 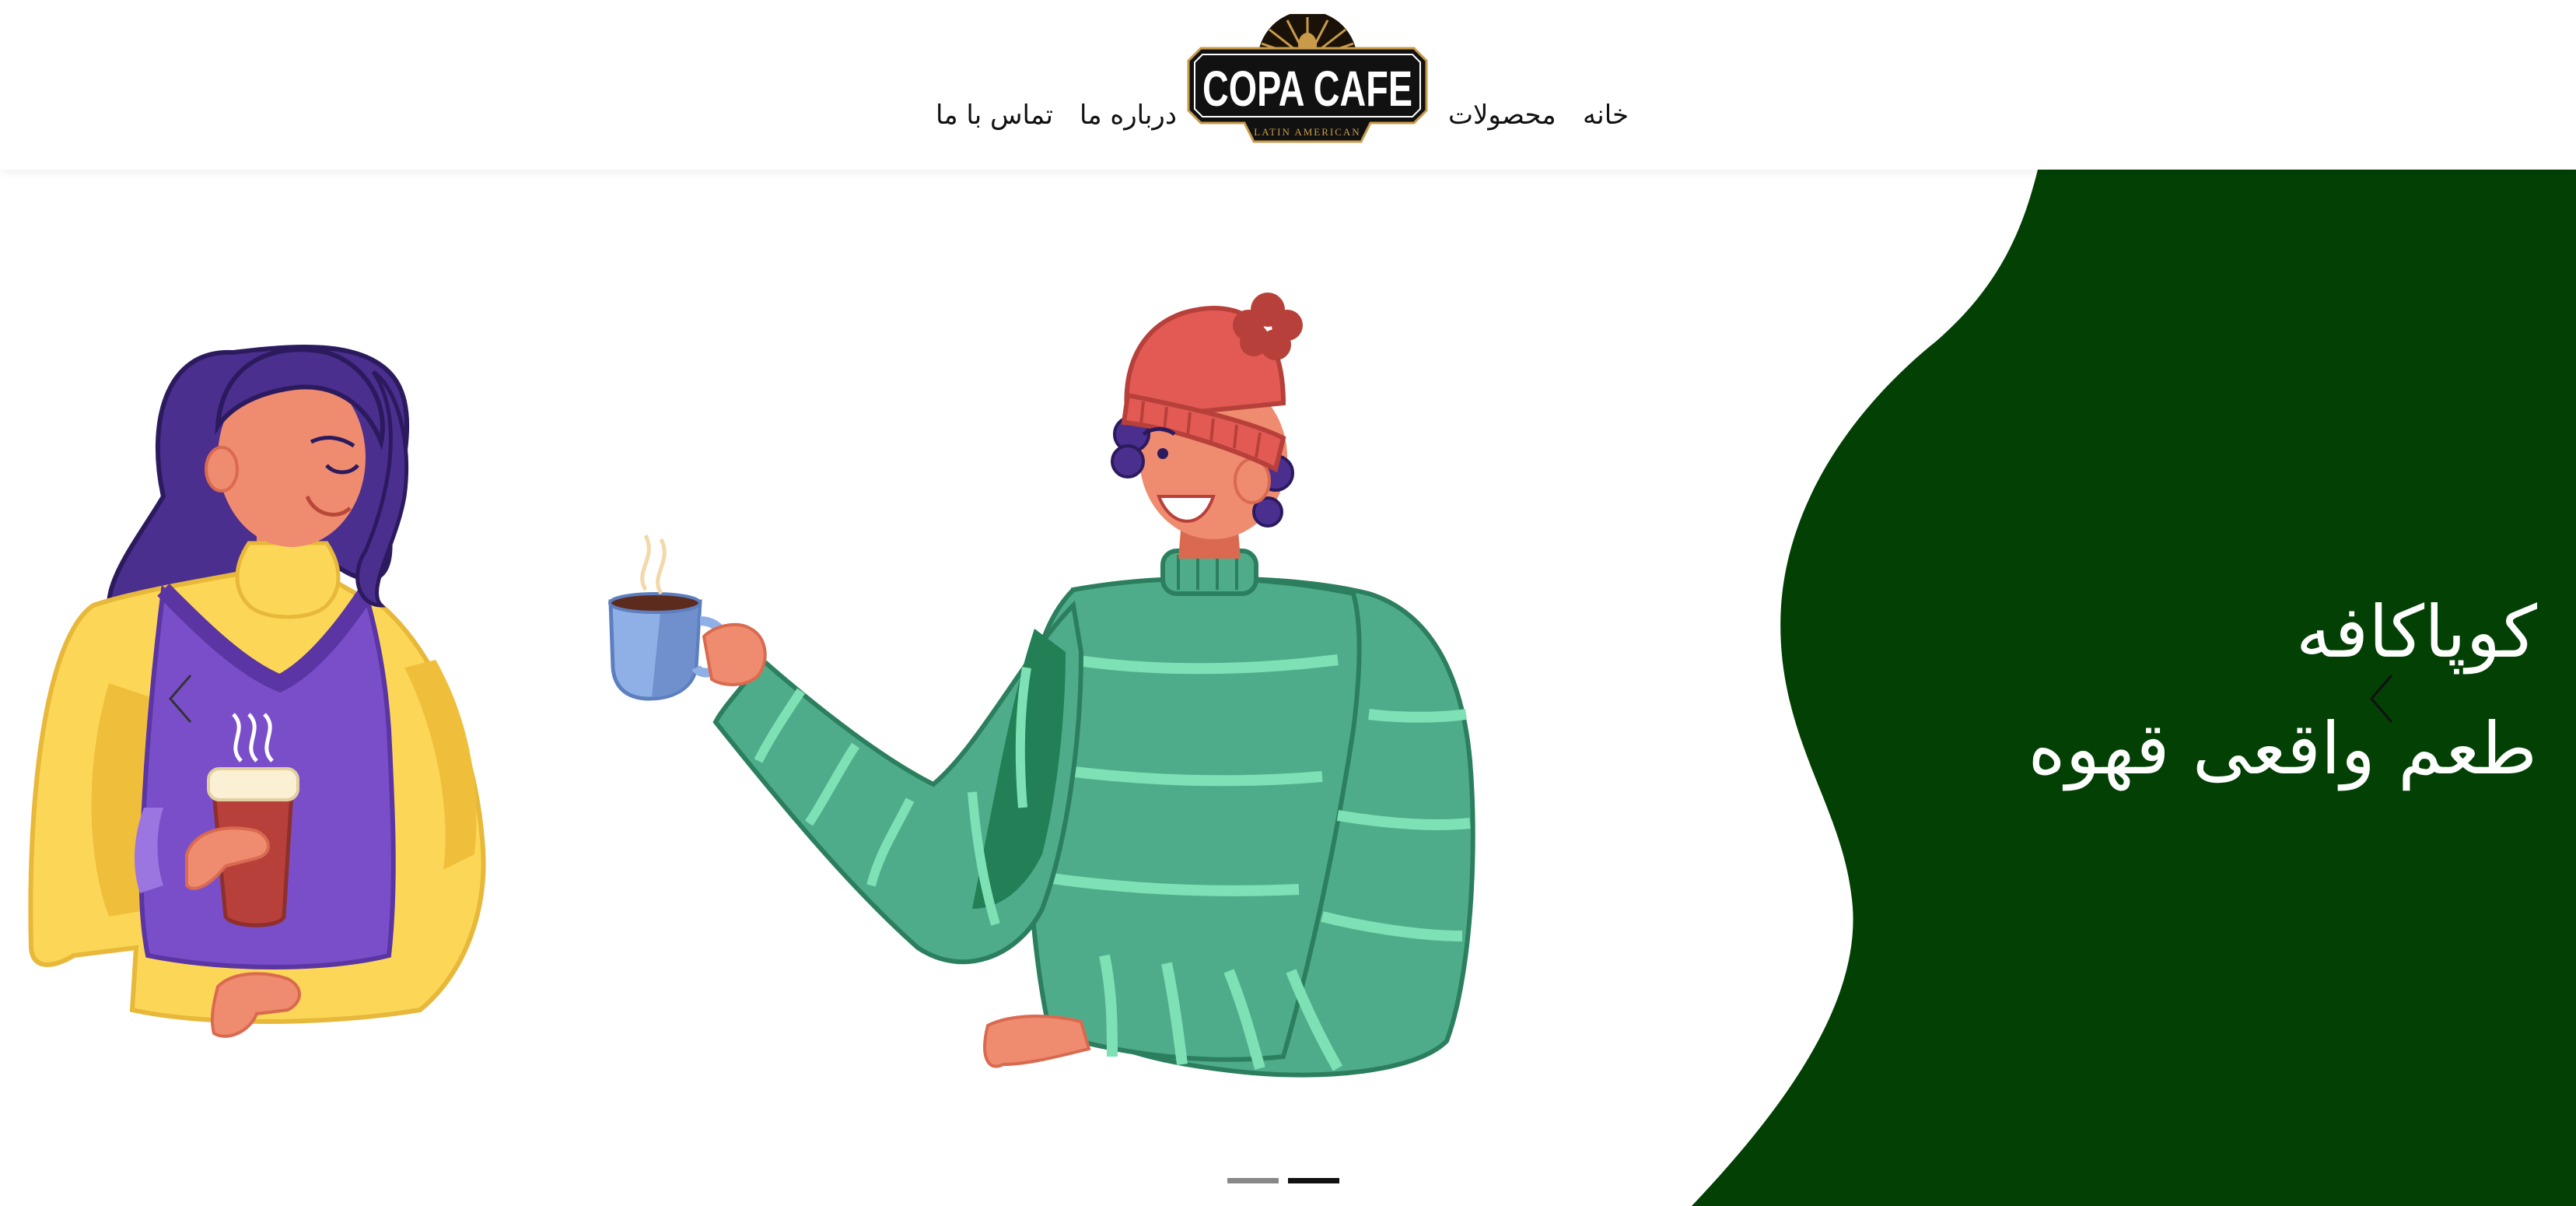 I want to click on slider-dot-2-active, so click(x=1314, y=1180).